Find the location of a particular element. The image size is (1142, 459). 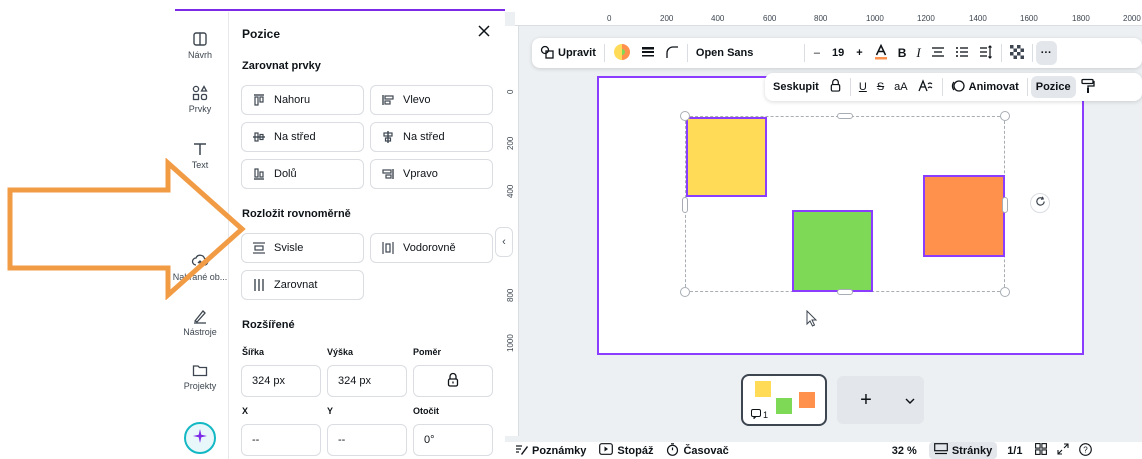

rail-item-tools: Nástroje is located at coordinates (200, 322).